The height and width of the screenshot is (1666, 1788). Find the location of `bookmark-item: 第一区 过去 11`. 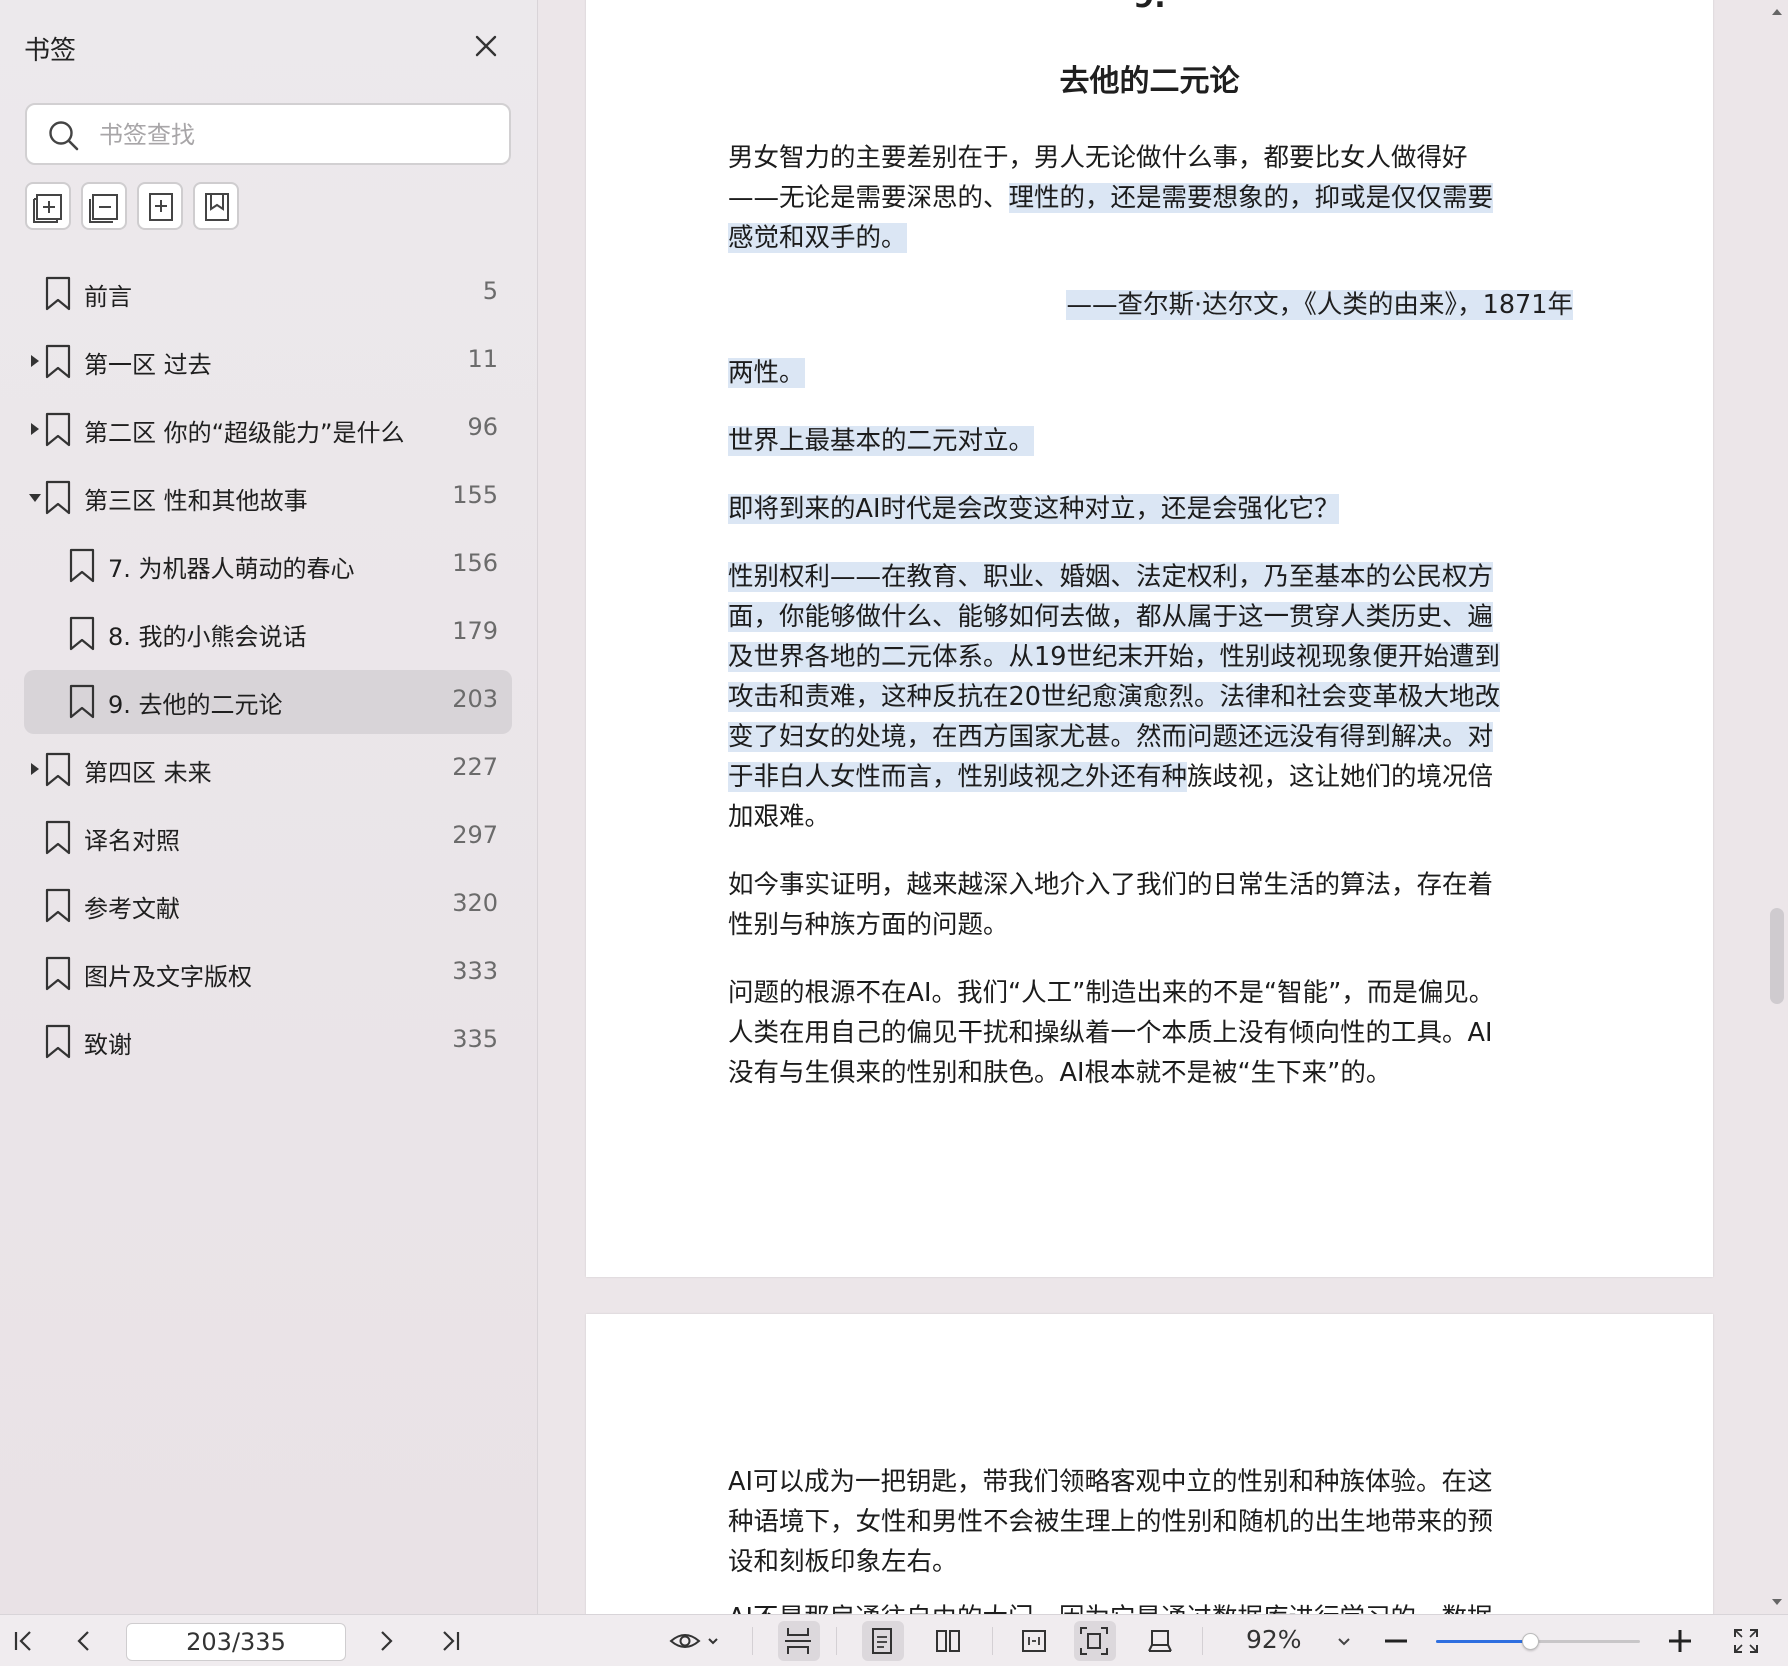

bookmark-item: 第一区 过去 11 is located at coordinates (268, 362).